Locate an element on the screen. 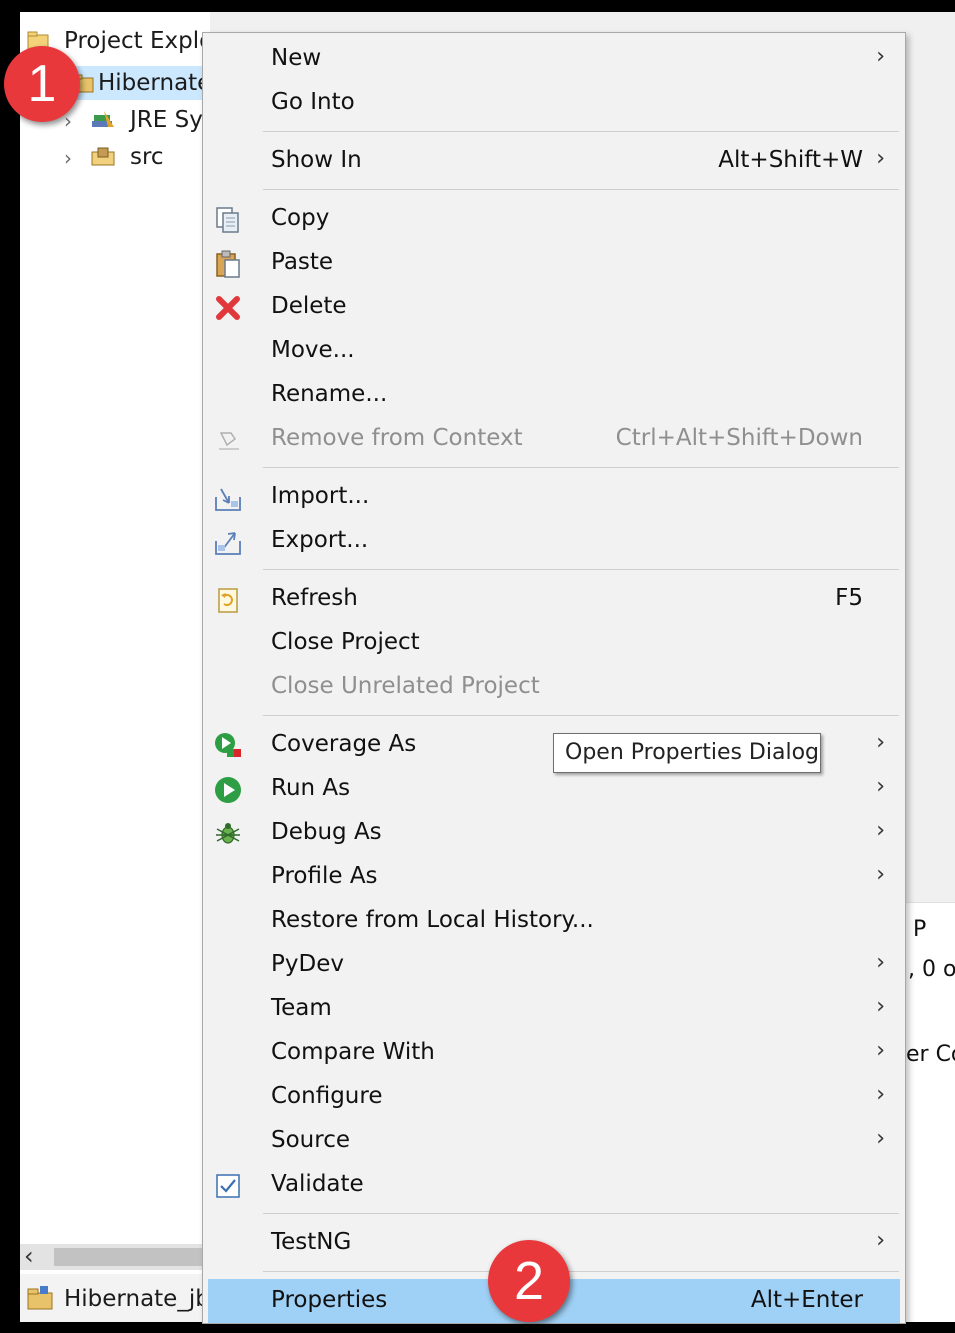  horizontal-scrollbar: ‹ is located at coordinates (115, 1256).